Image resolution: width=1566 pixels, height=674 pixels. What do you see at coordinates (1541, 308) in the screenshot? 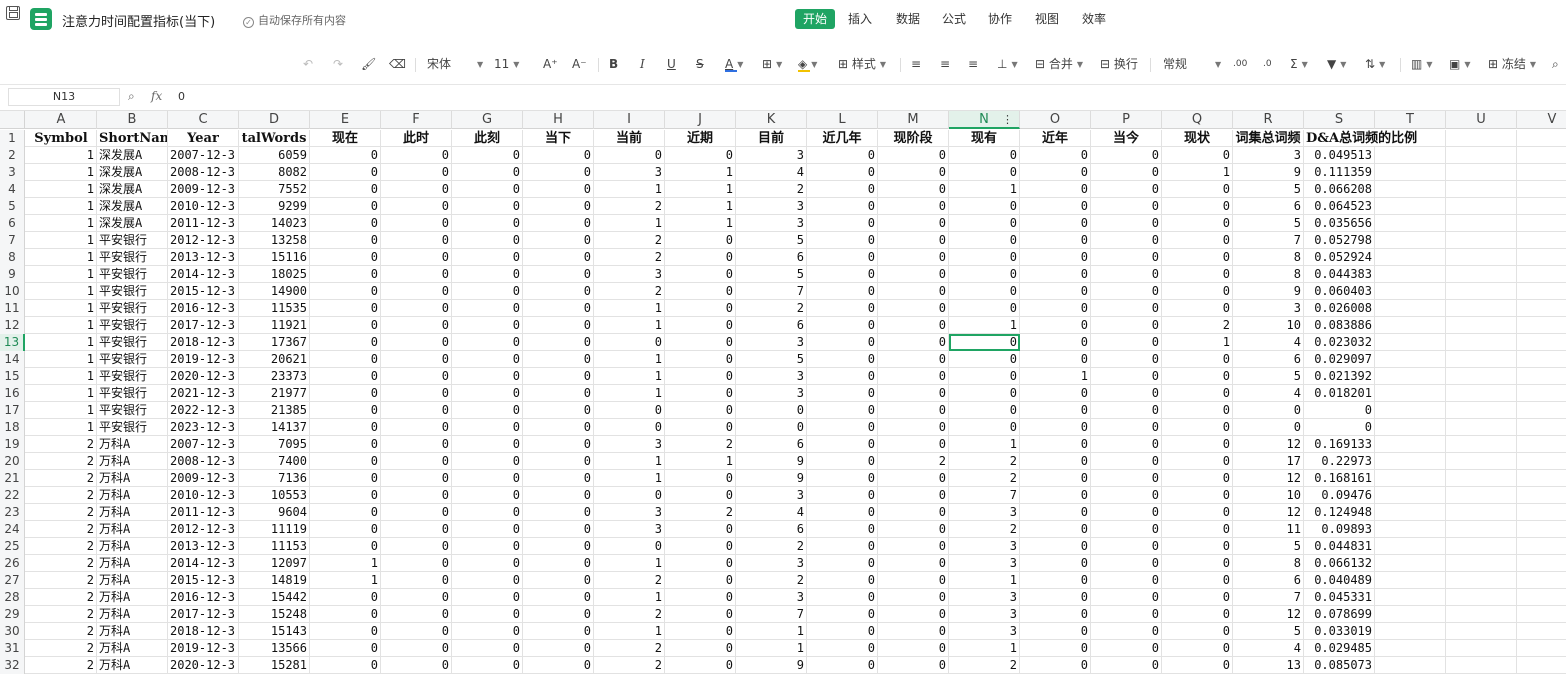
I see `cell-V11` at bounding box center [1541, 308].